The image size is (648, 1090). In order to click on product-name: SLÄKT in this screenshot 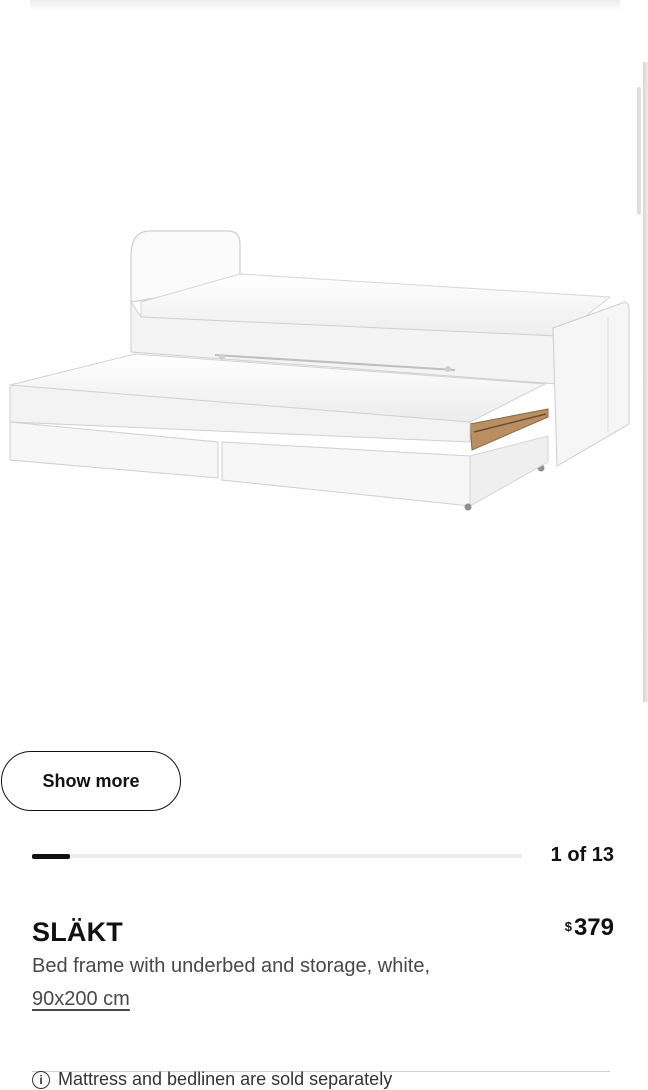, I will do `click(77, 932)`.